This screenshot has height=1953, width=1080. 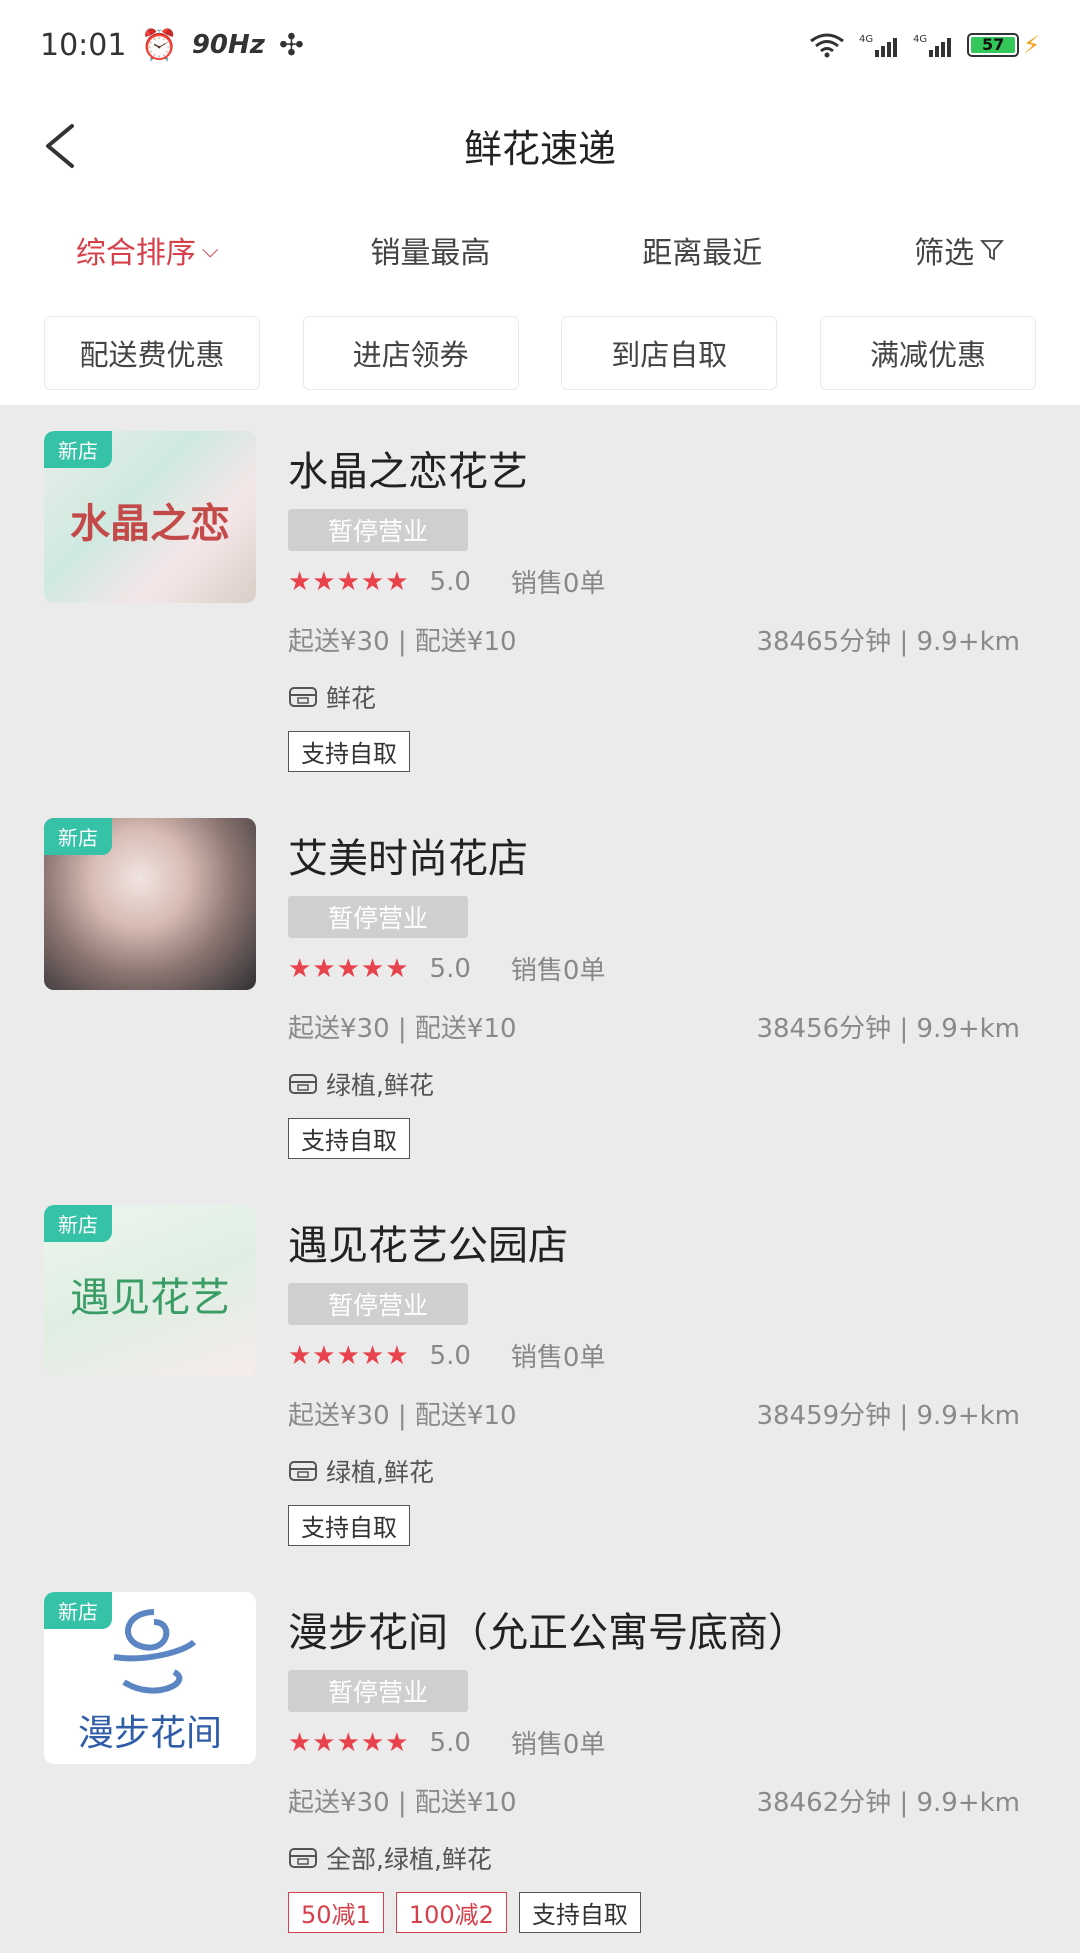 What do you see at coordinates (878, 45) in the screenshot?
I see `signal-4g-icon: 4G` at bounding box center [878, 45].